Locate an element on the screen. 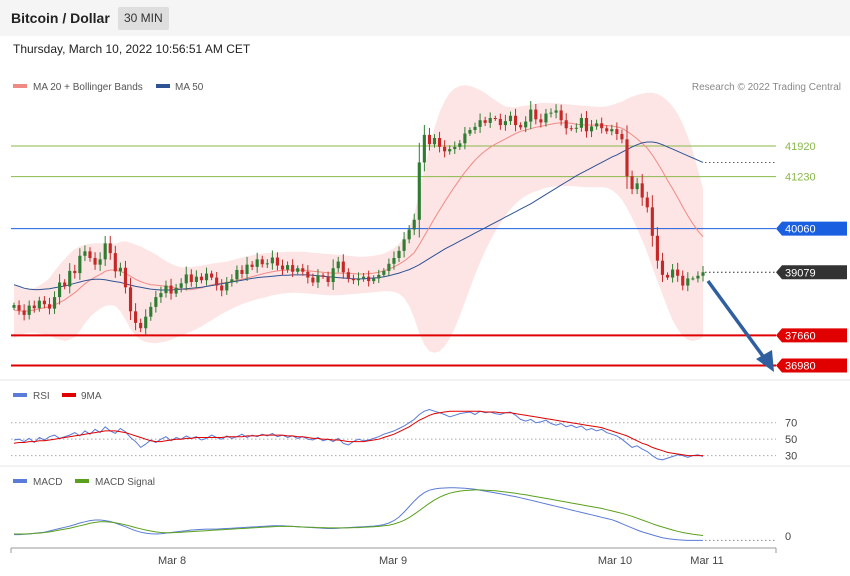  legend-ma20-label: MA 20 + Bollinger Bands is located at coordinates (88, 87).